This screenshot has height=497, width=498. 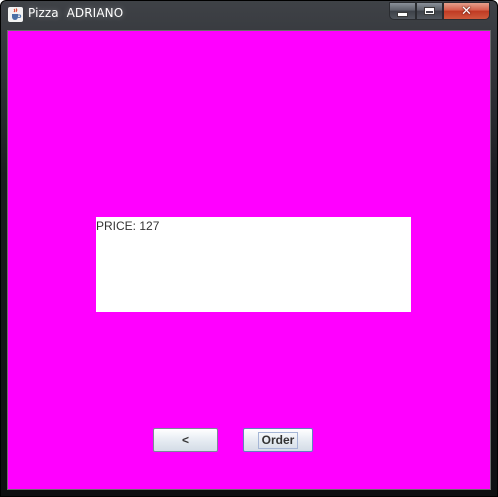 I want to click on java-cup-icon, so click(x=15, y=14).